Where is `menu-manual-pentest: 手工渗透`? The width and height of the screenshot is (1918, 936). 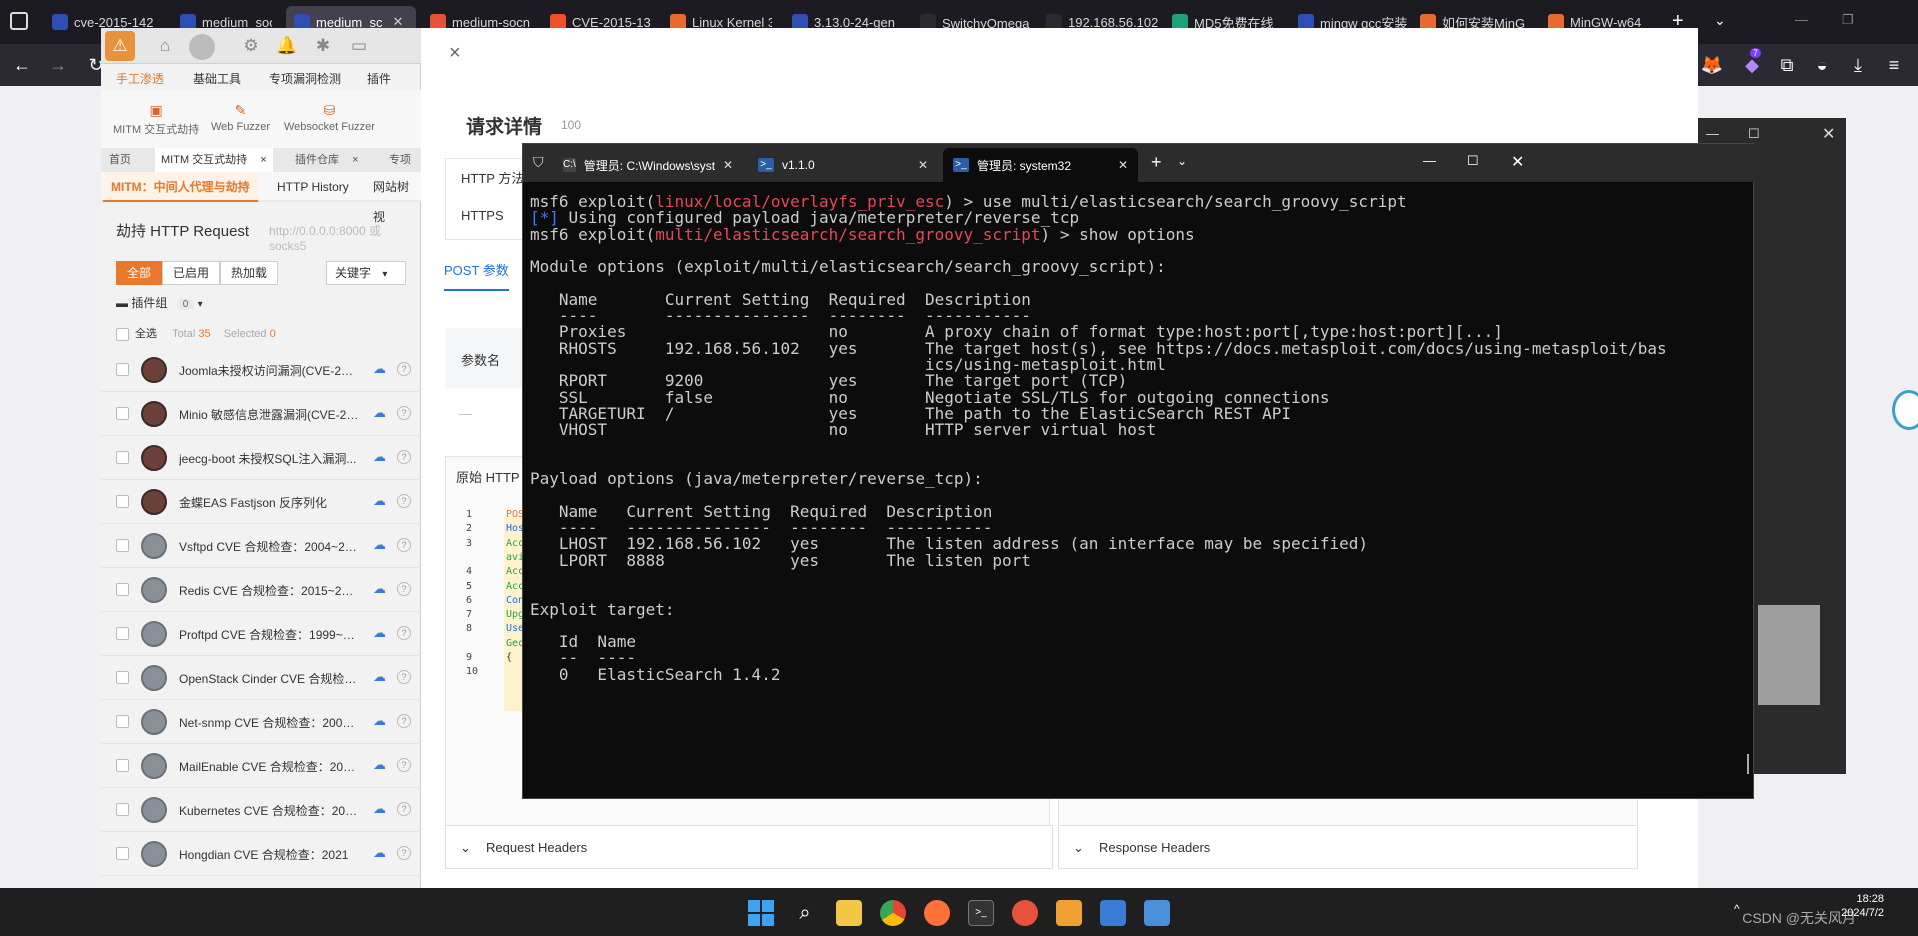 menu-manual-pentest: 手工渗透 is located at coordinates (140, 78).